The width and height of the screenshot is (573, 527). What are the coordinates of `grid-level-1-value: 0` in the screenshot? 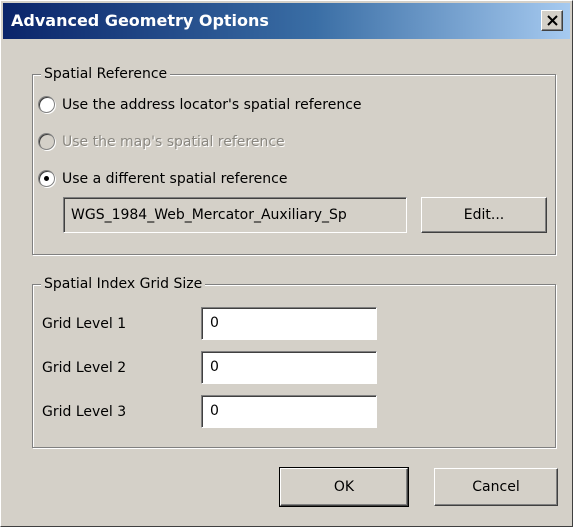 It's located at (214, 323).